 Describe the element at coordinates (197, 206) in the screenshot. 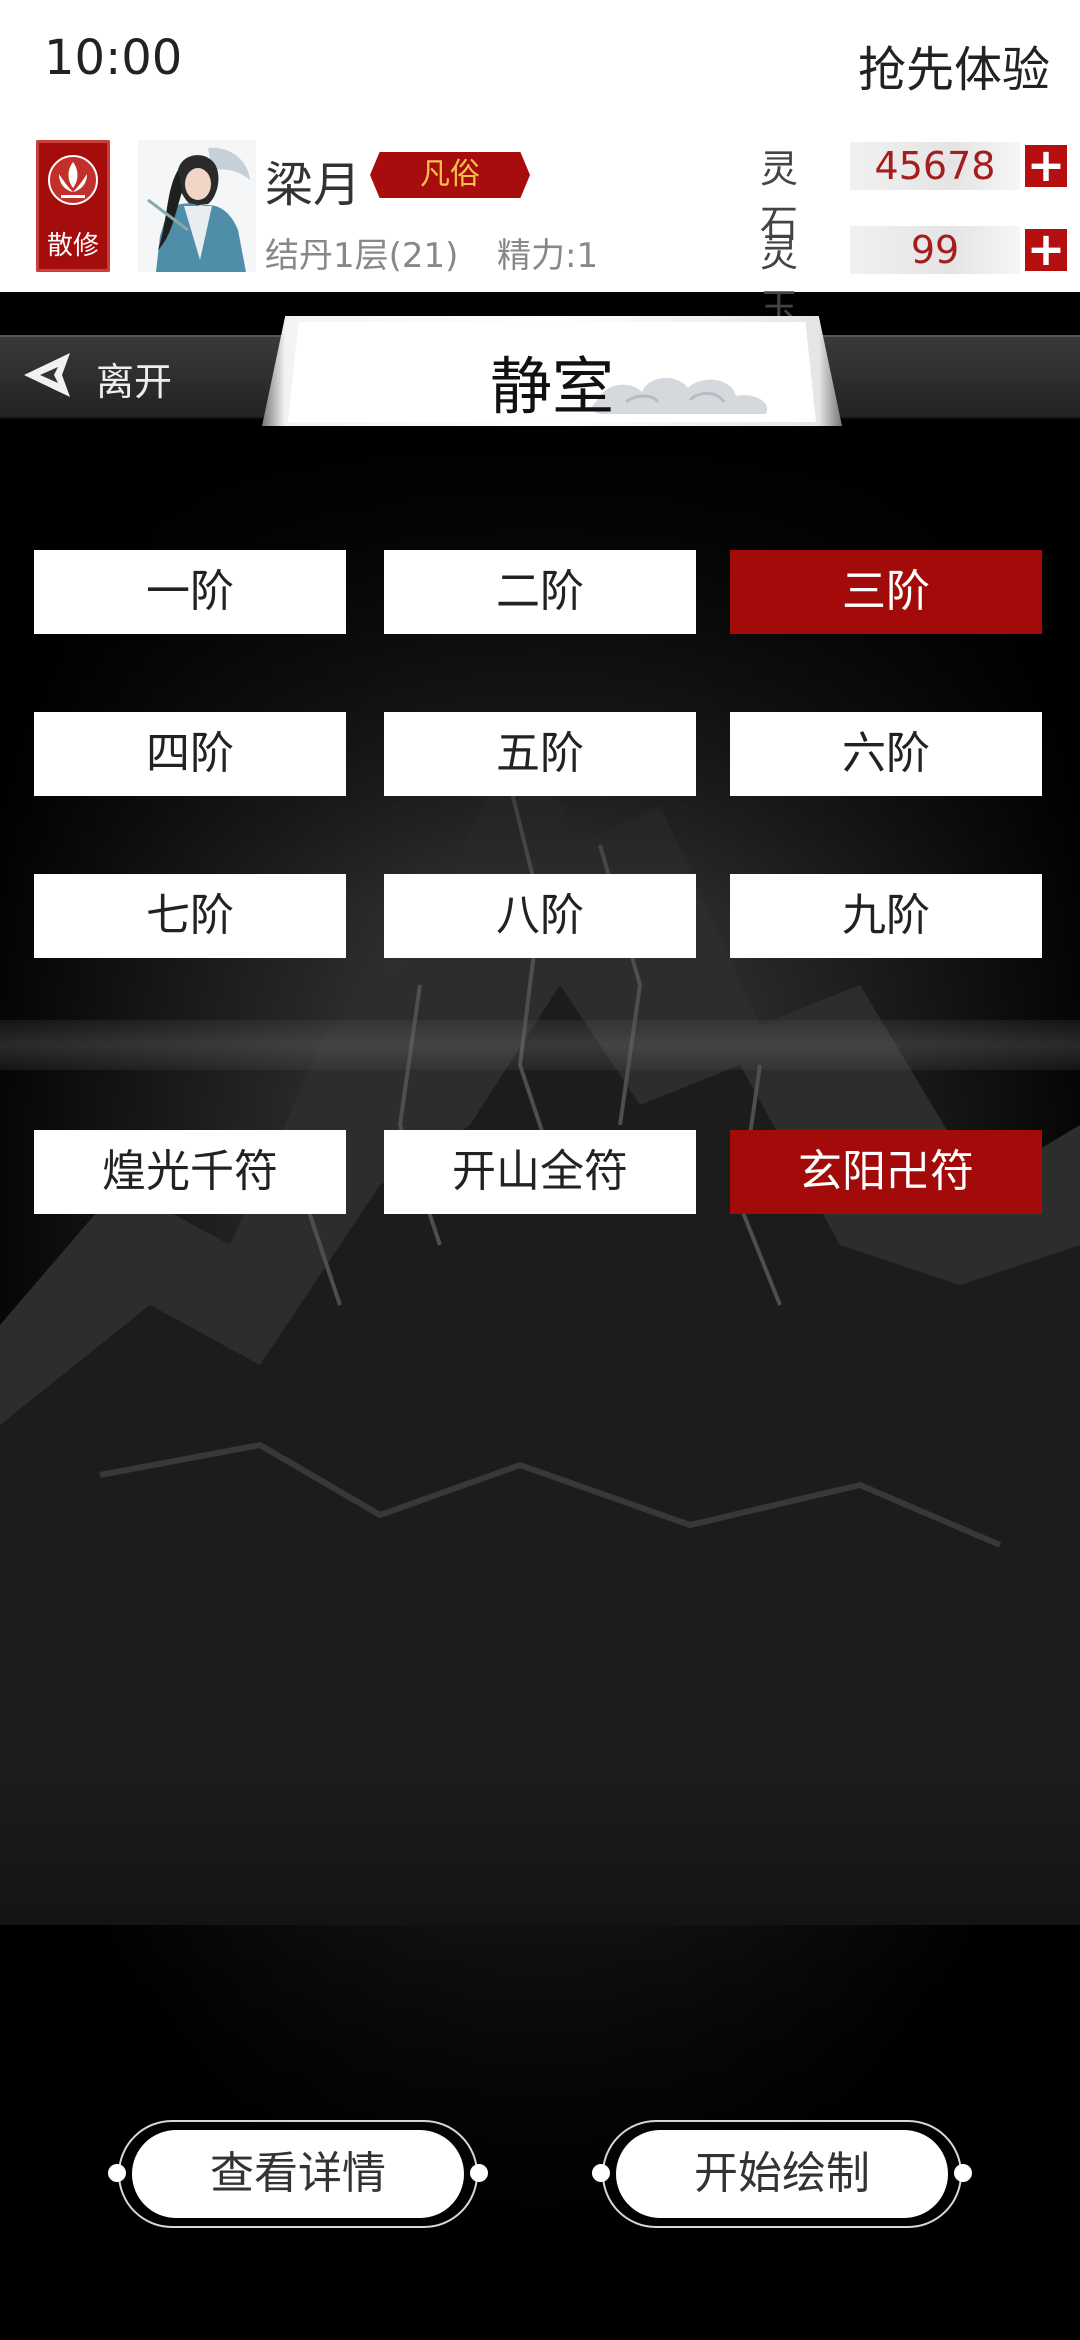

I see `player-avatar` at that location.